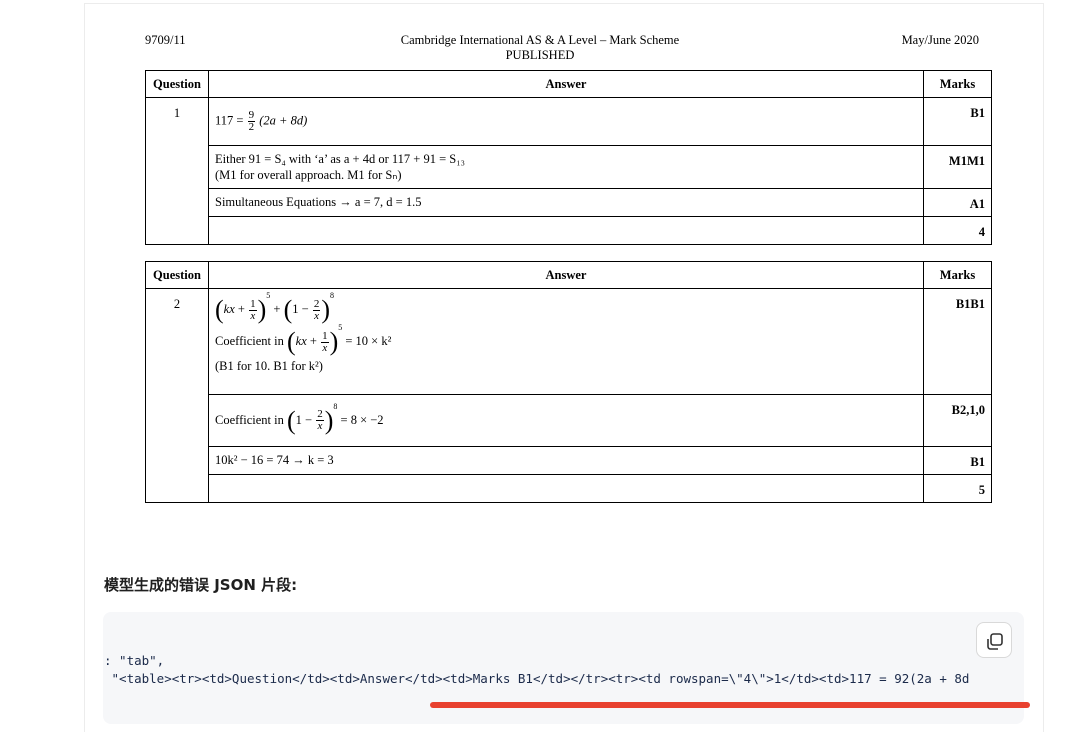 The width and height of the screenshot is (1080, 732). What do you see at coordinates (134, 660) in the screenshot?
I see `code-line-1: : "tab",` at bounding box center [134, 660].